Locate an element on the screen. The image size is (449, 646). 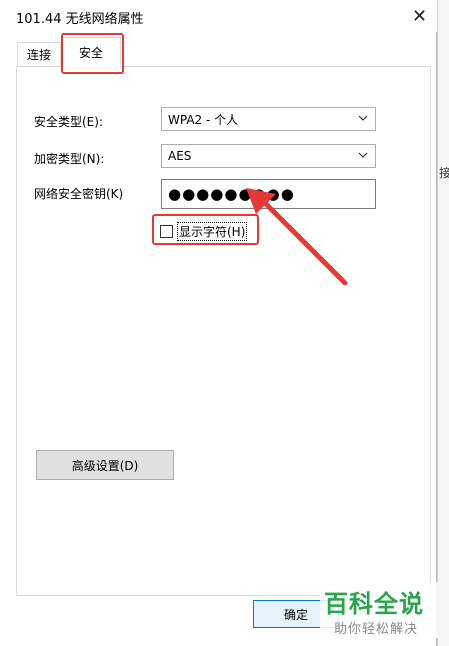
tab-security: 安全 is located at coordinates (91, 52).